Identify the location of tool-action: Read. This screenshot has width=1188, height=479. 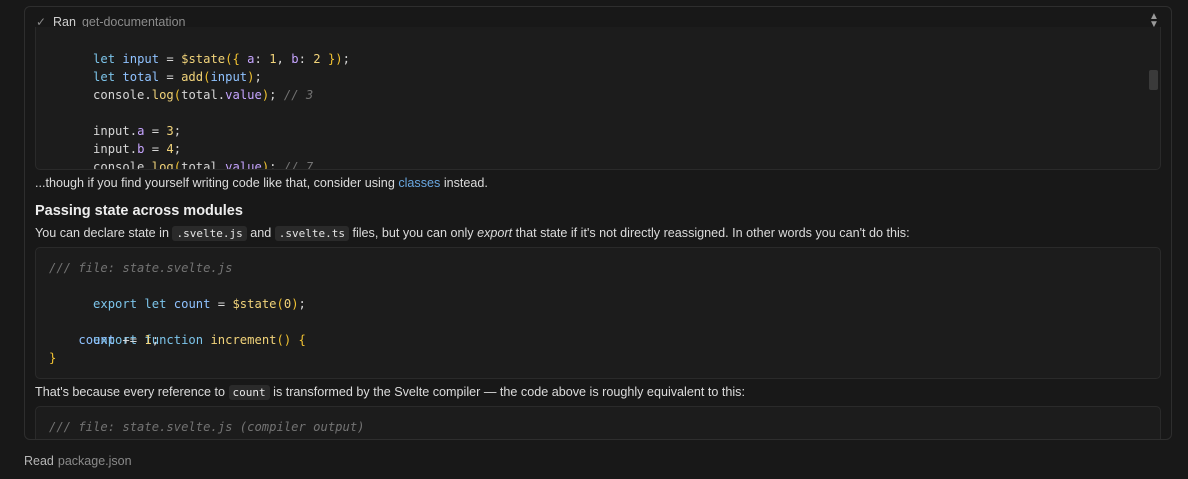
(39, 461).